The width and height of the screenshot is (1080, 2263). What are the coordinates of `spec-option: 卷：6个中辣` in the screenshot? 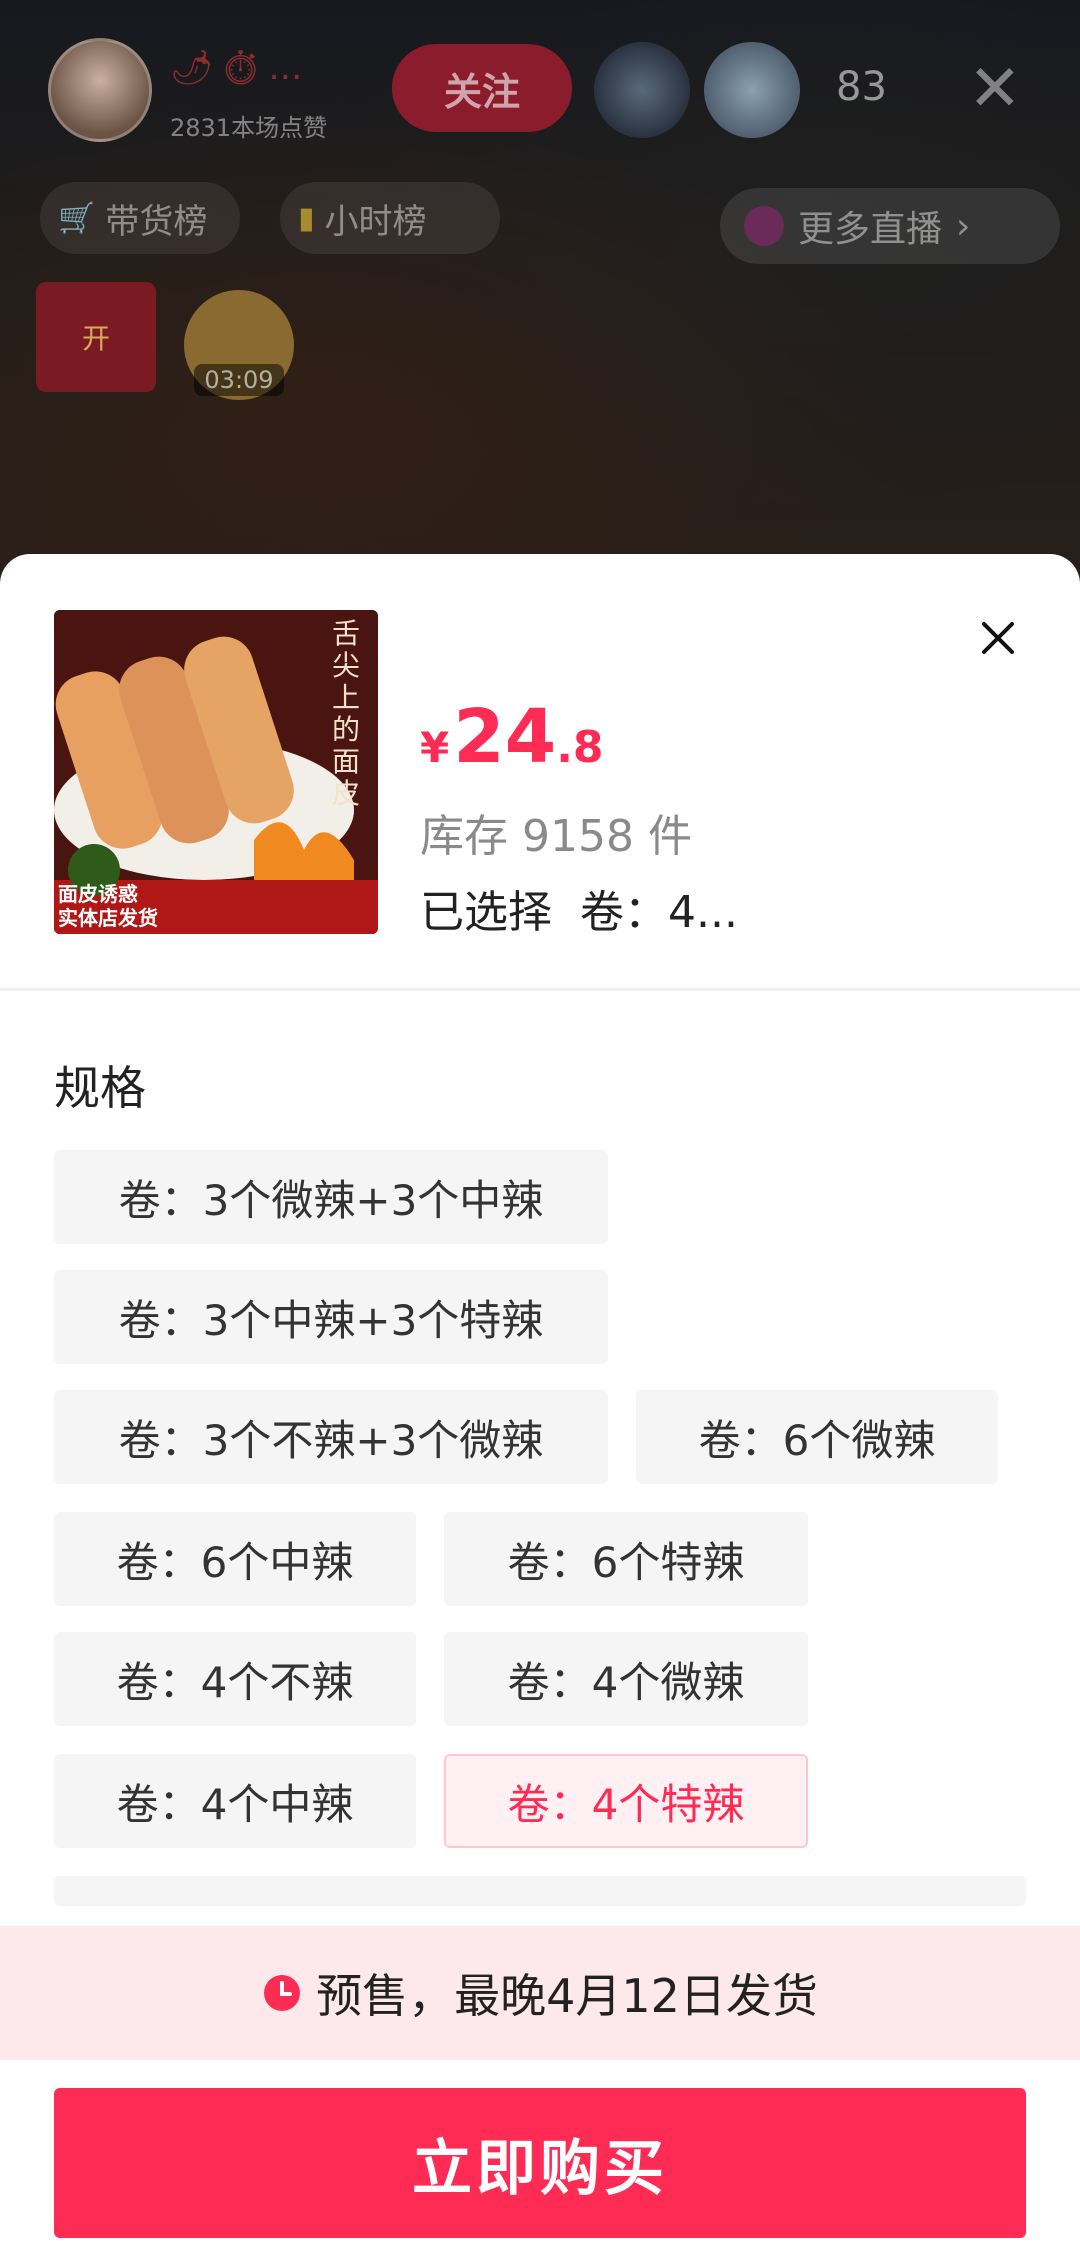 It's located at (235, 1559).